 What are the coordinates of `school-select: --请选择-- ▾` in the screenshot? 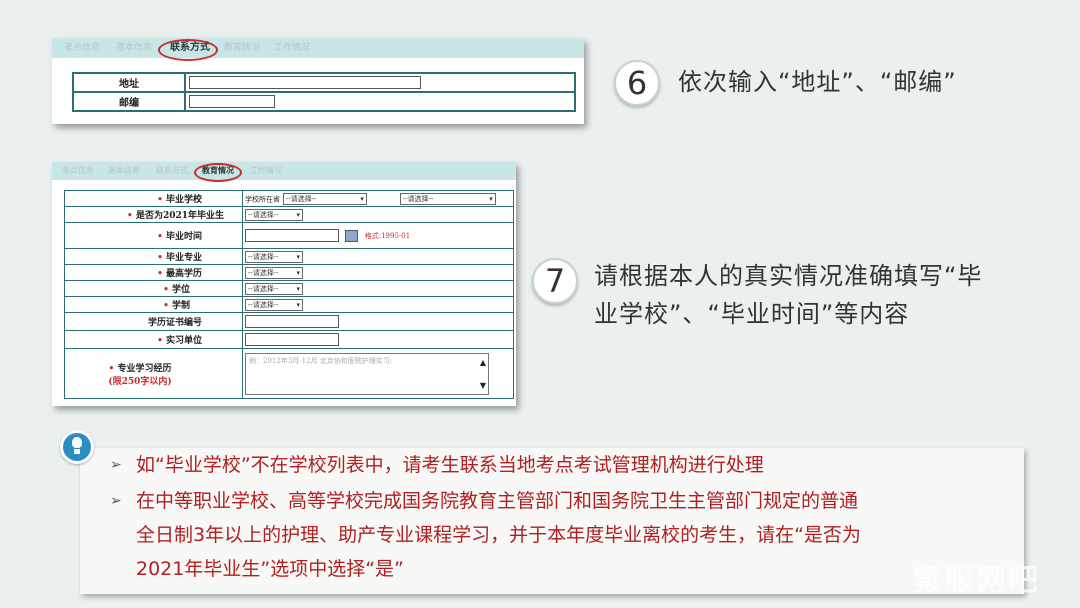 It's located at (447, 198).